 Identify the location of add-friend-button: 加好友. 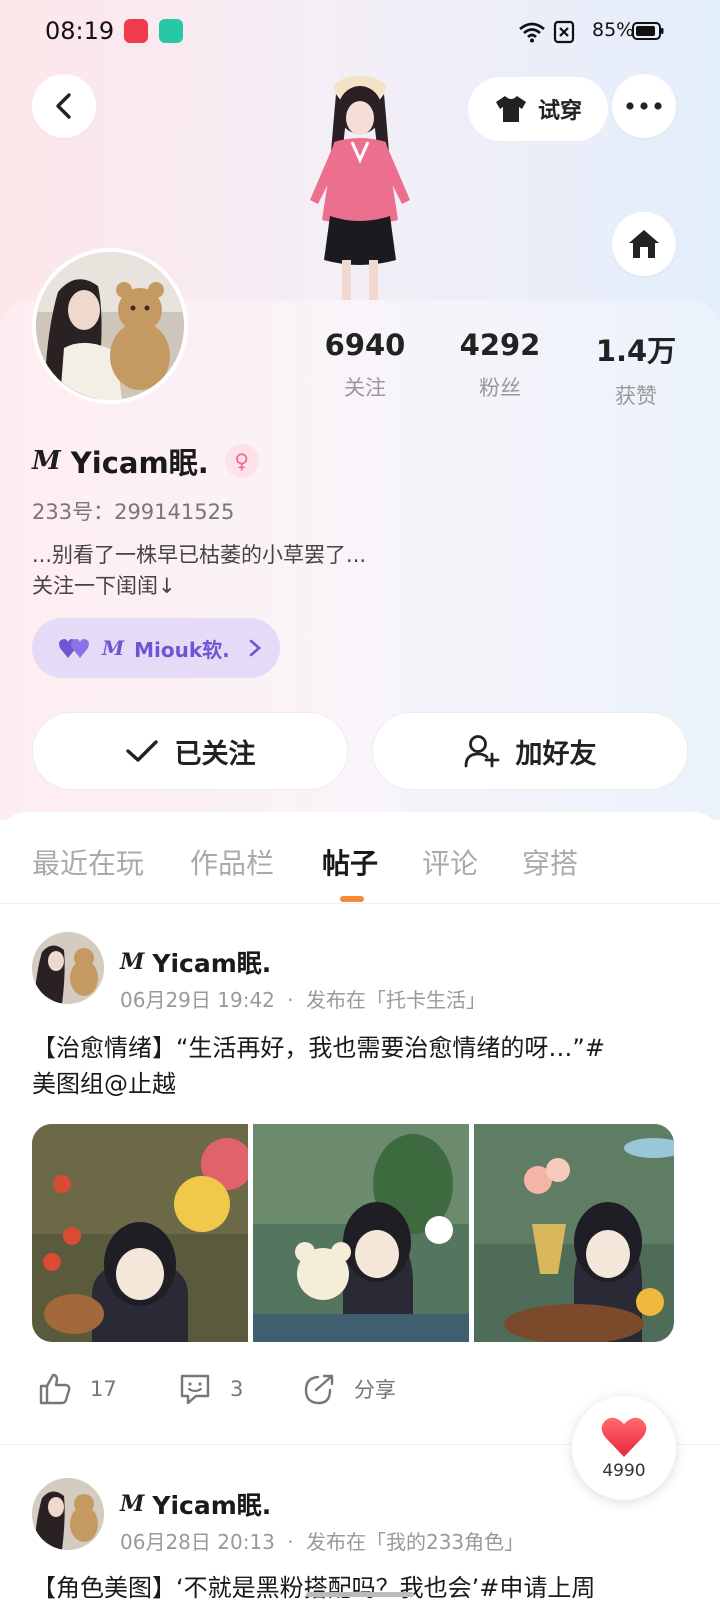
(530, 751).